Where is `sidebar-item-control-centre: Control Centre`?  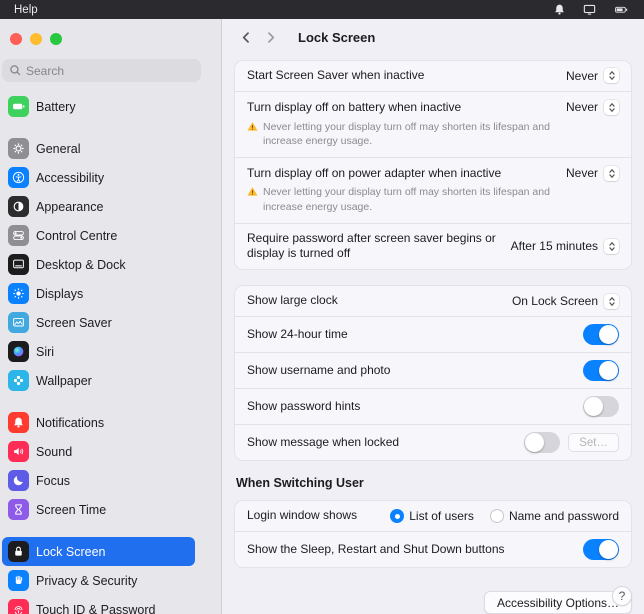
sidebar-item-control-centre: Control Centre is located at coordinates (98, 235).